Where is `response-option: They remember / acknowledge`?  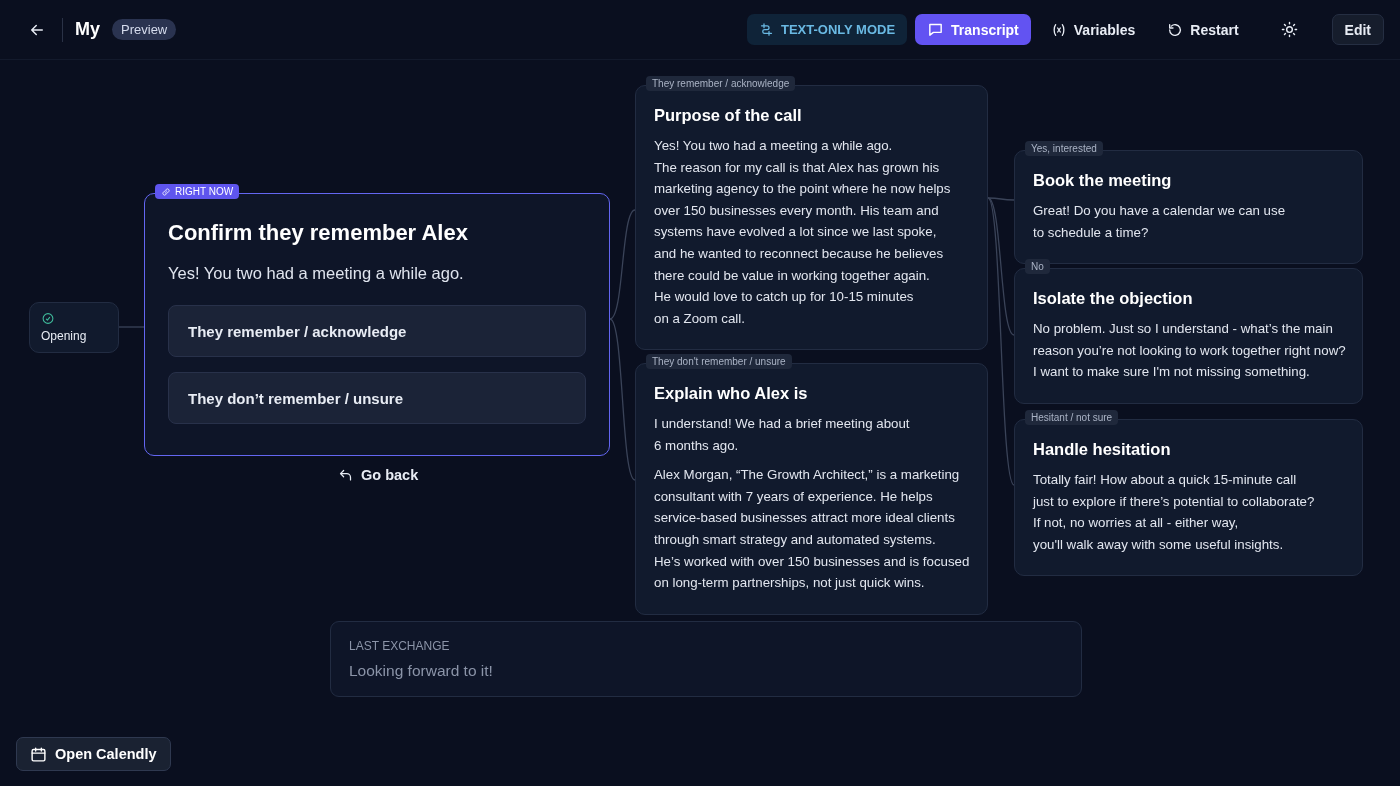 response-option: They remember / acknowledge is located at coordinates (377, 331).